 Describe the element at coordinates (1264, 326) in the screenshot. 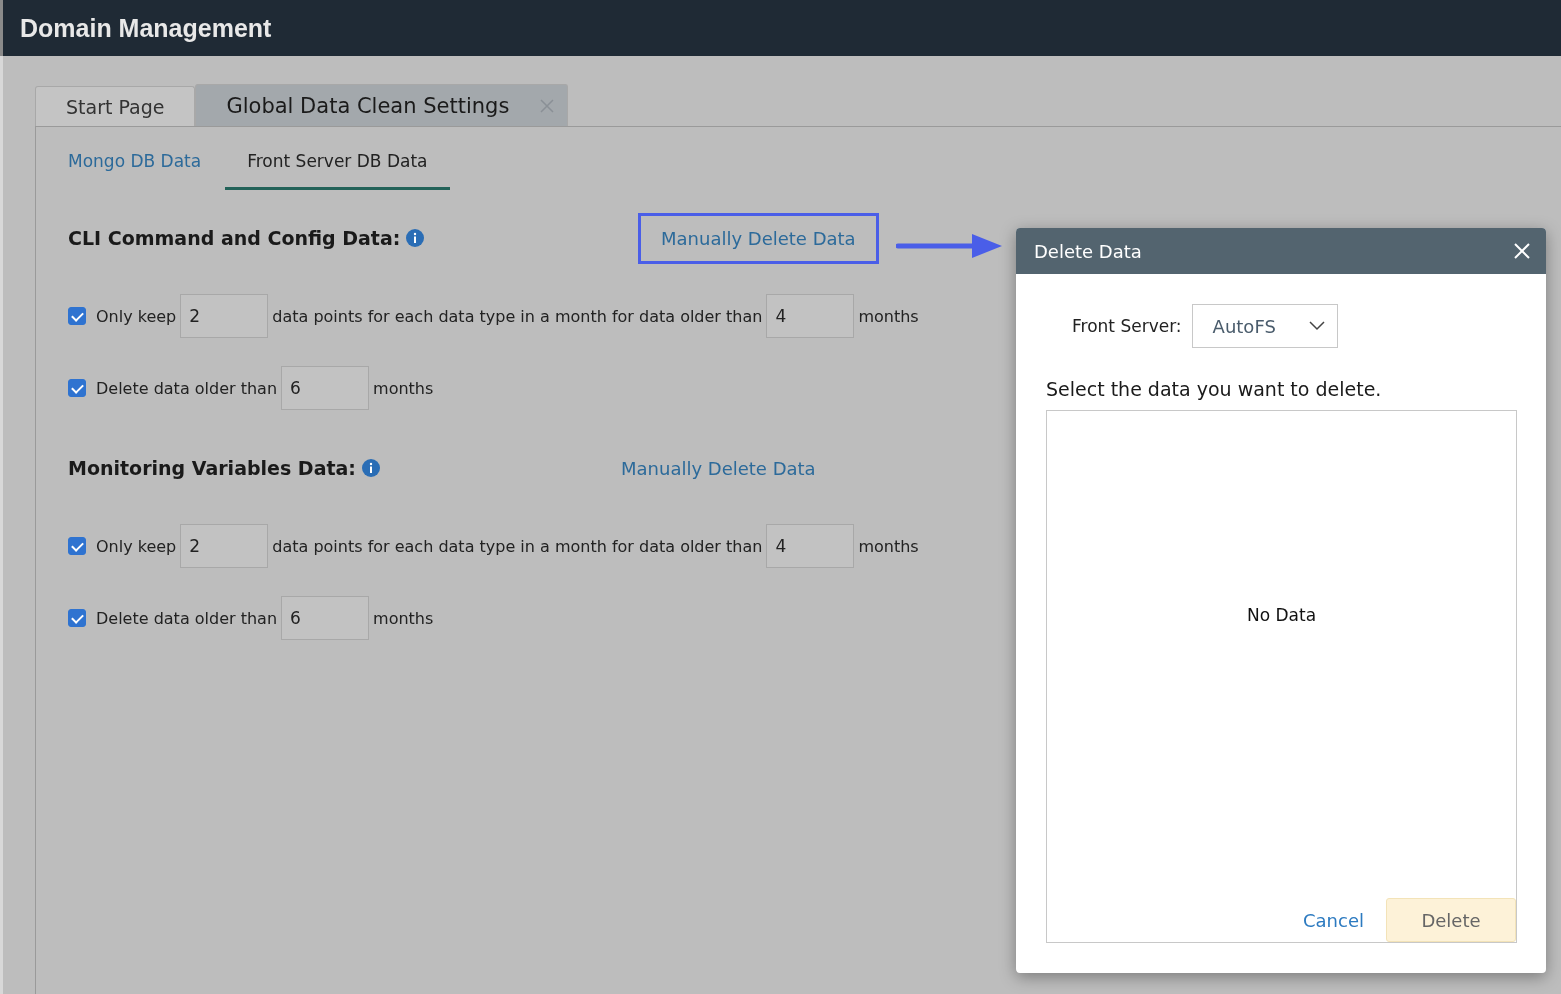

I see `server-dropdown: AutoFS` at that location.